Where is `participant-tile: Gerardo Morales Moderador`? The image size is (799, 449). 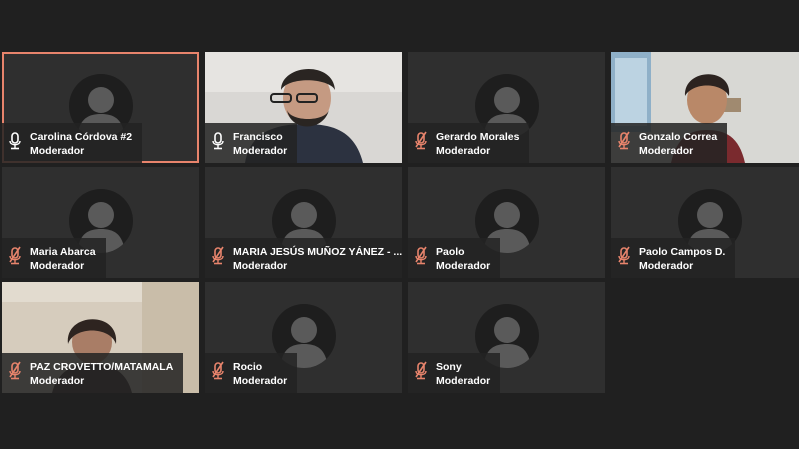 participant-tile: Gerardo Morales Moderador is located at coordinates (506, 107).